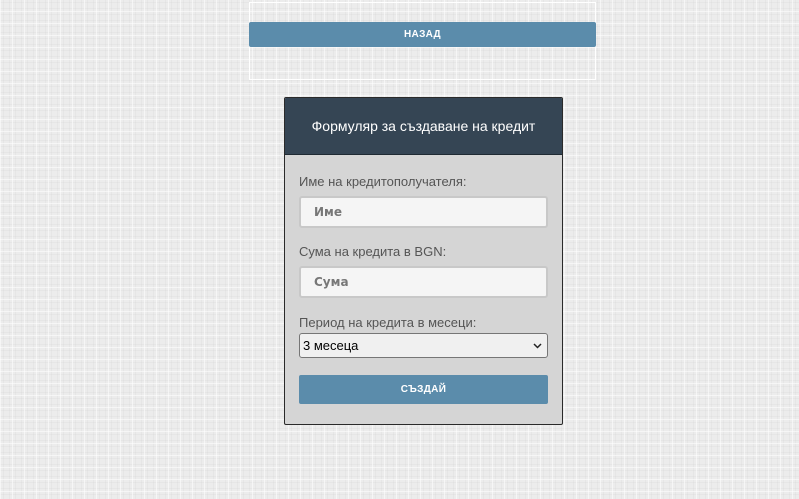 Image resolution: width=799 pixels, height=499 pixels. Describe the element at coordinates (331, 345) in the screenshot. I see `period-select-value: 3 месеца` at that location.